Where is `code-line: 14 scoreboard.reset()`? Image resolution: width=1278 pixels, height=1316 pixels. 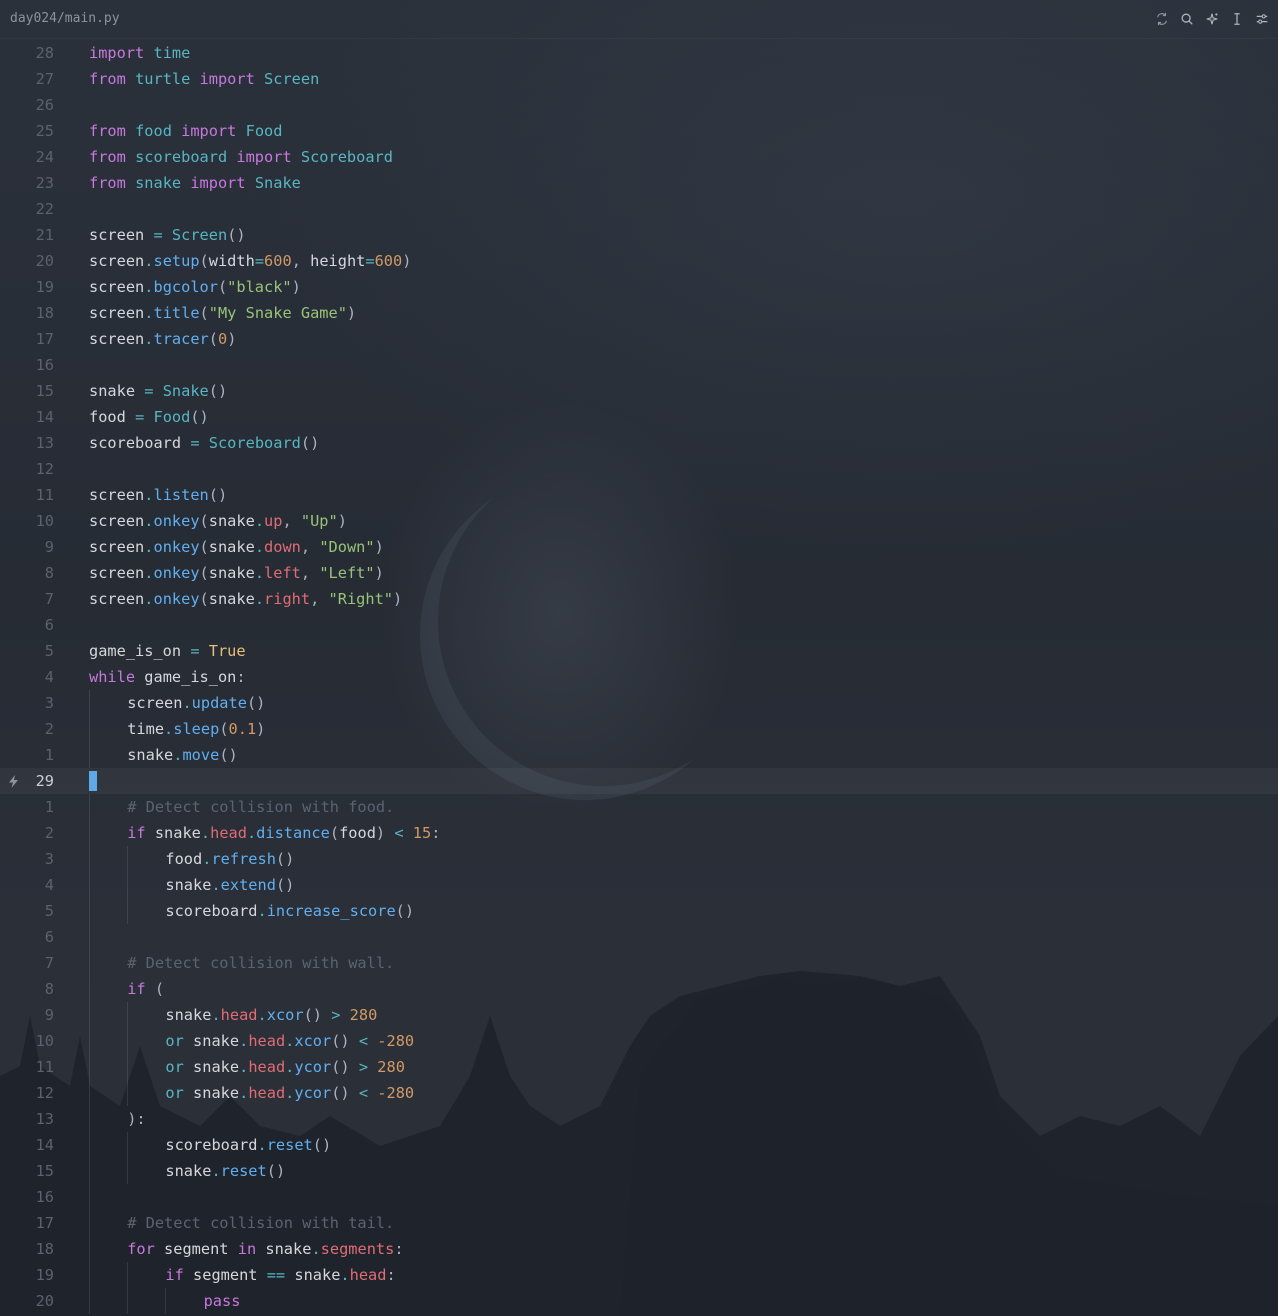
code-line: 14 scoreboard.reset() is located at coordinates (639, 1145).